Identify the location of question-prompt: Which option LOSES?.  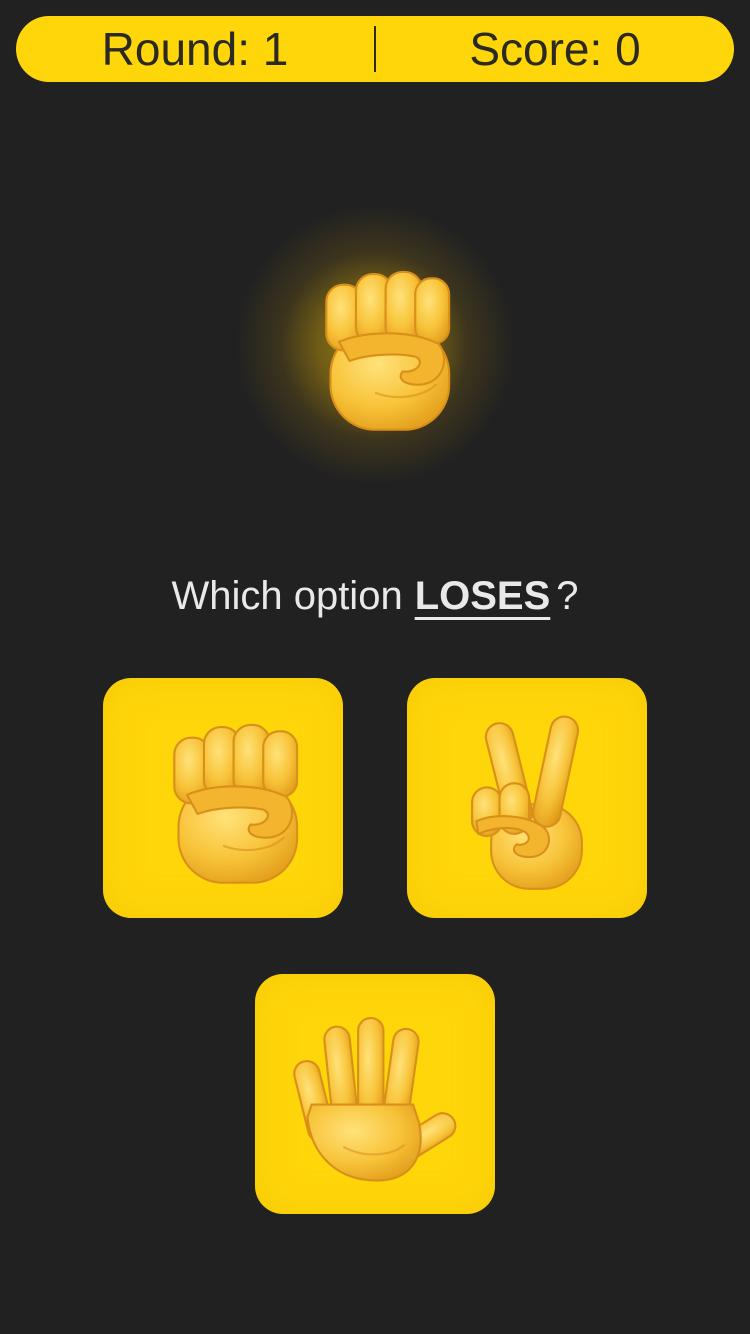
(375, 596).